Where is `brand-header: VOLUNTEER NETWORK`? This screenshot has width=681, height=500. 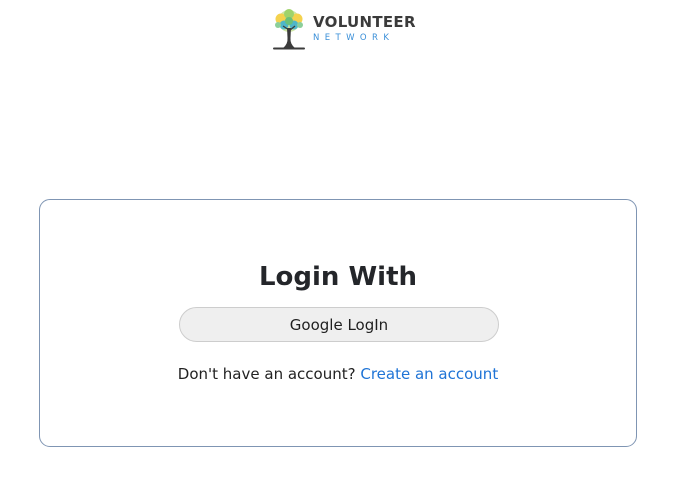 brand-header: VOLUNTEER NETWORK is located at coordinates (342, 29).